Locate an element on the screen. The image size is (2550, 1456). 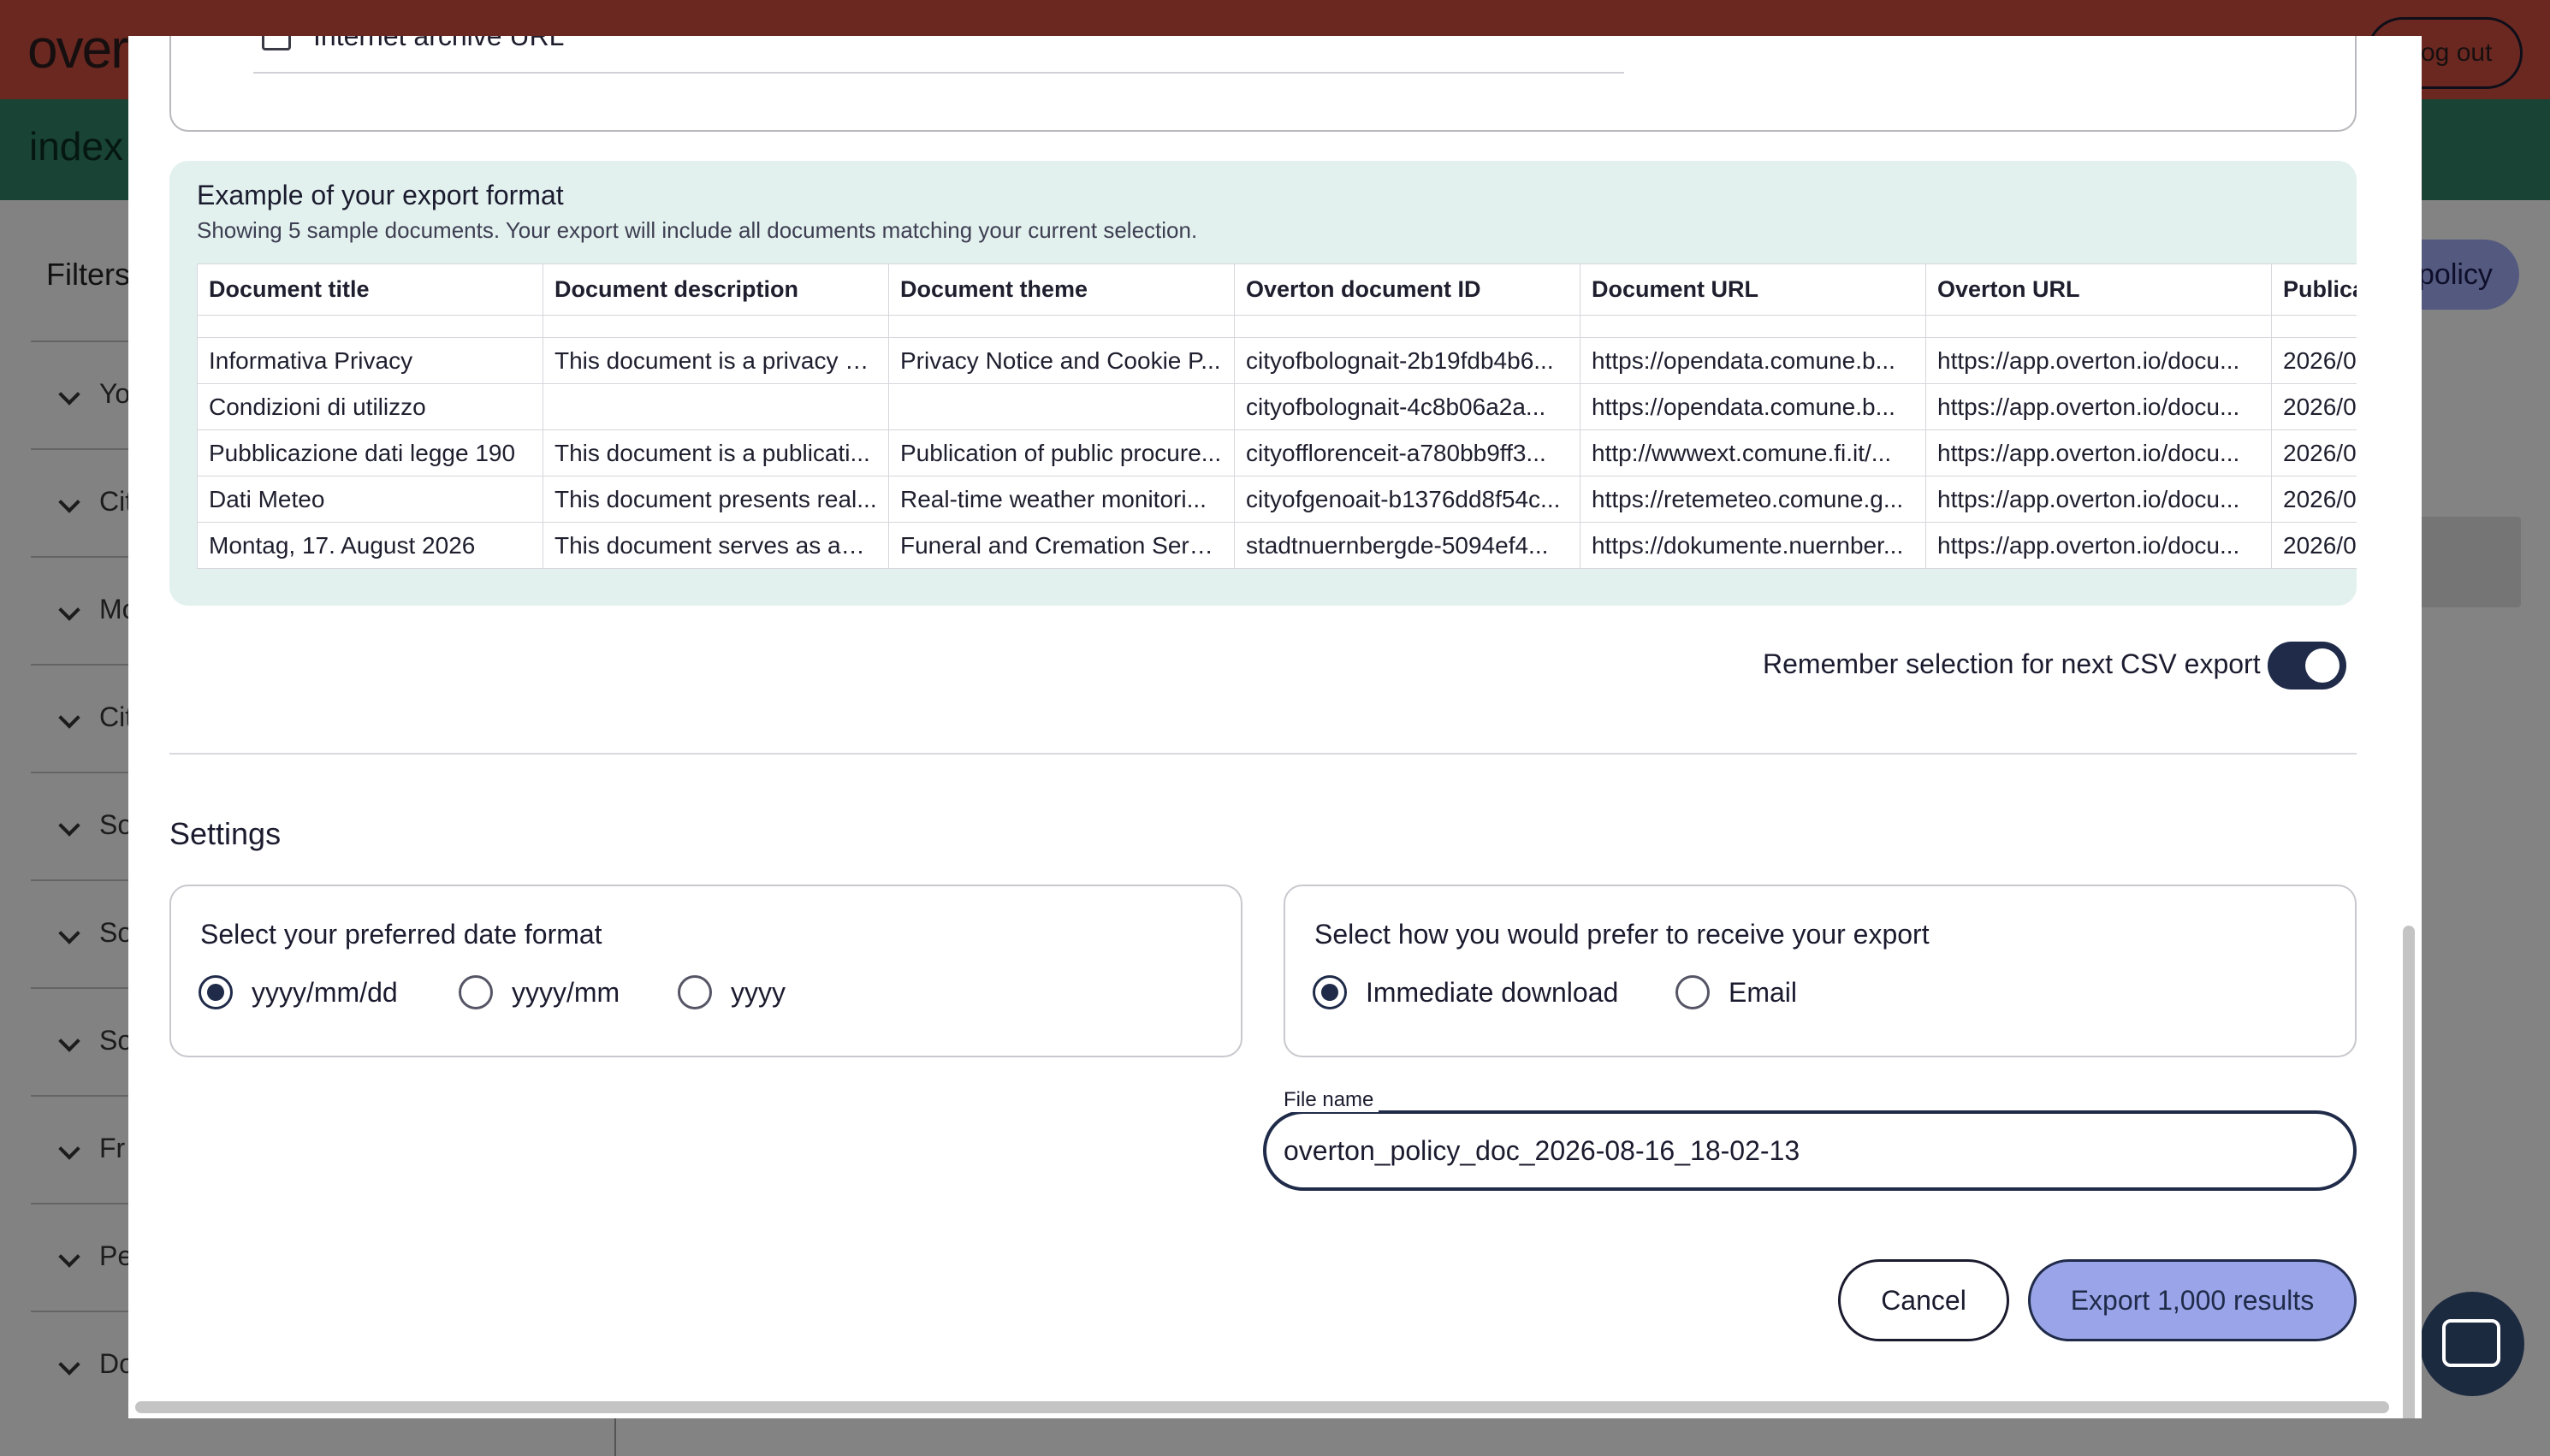
column-header: Document description is located at coordinates (716, 289).